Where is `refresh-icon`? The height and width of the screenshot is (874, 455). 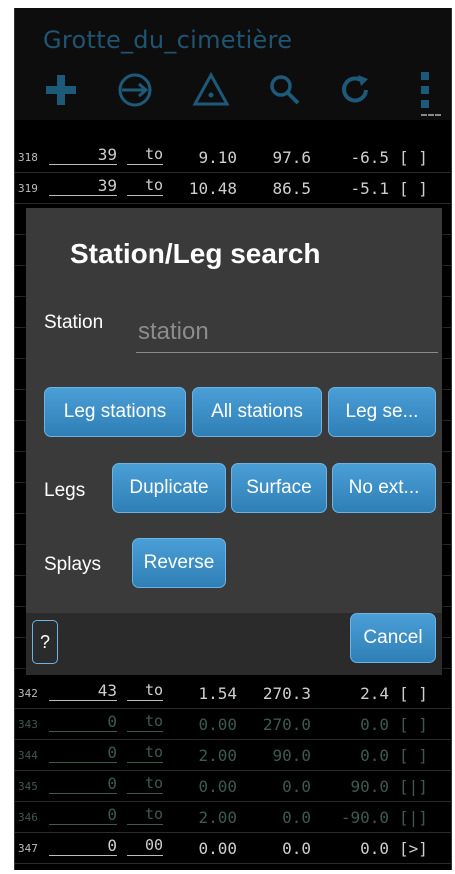
refresh-icon is located at coordinates (355, 89).